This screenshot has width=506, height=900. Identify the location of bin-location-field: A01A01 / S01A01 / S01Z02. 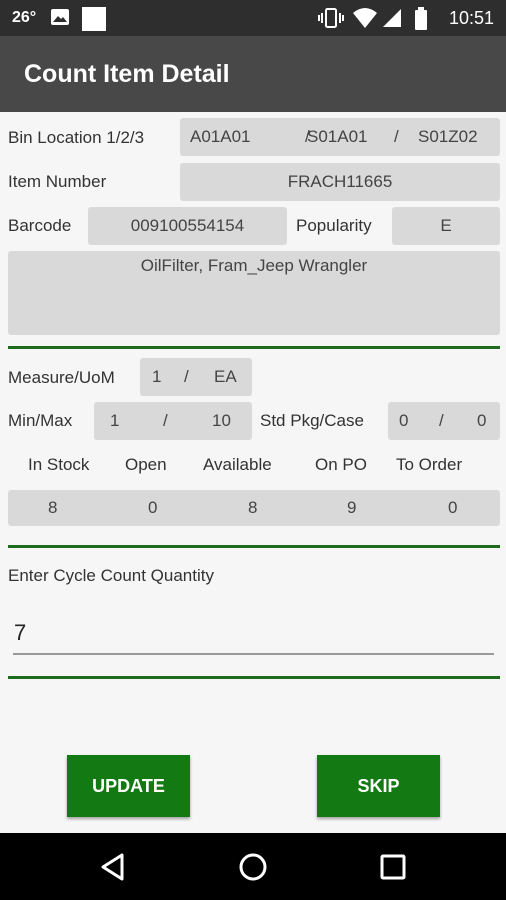
(340, 137).